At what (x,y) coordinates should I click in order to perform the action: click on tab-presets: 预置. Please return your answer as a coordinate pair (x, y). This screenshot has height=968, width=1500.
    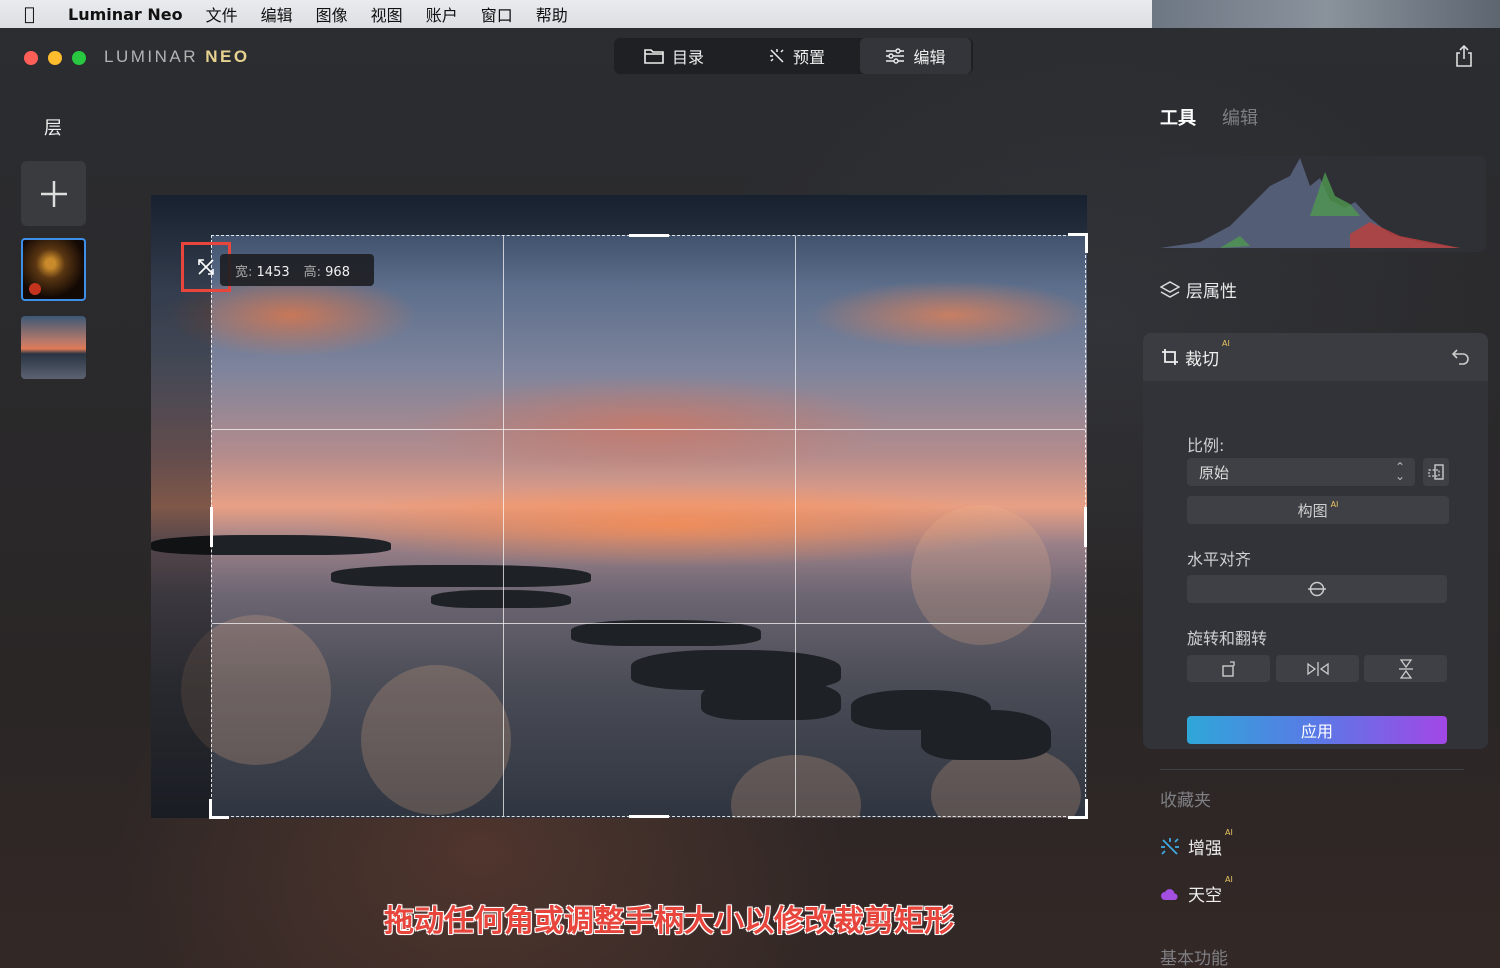
    Looking at the image, I should click on (797, 56).